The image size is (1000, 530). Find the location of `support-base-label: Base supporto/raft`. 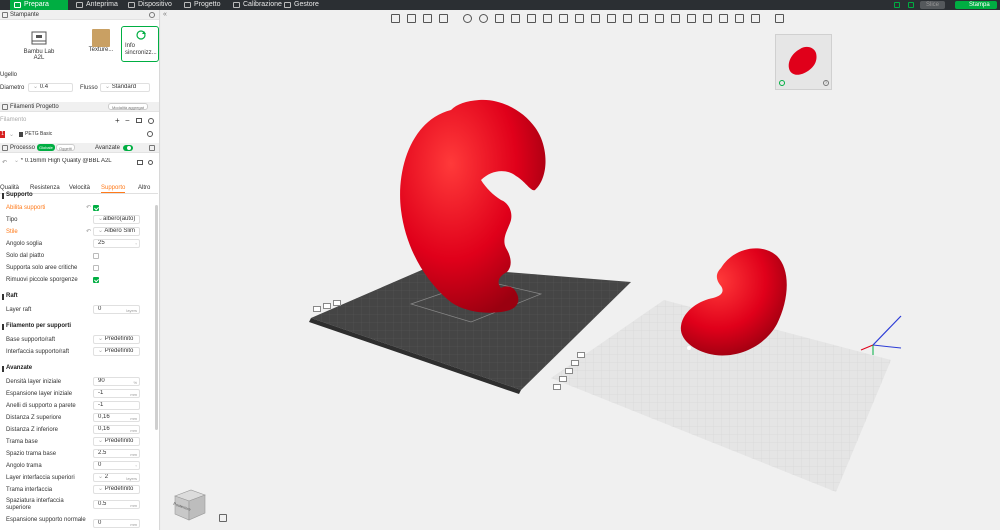

support-base-label: Base supporto/raft is located at coordinates (31, 340).